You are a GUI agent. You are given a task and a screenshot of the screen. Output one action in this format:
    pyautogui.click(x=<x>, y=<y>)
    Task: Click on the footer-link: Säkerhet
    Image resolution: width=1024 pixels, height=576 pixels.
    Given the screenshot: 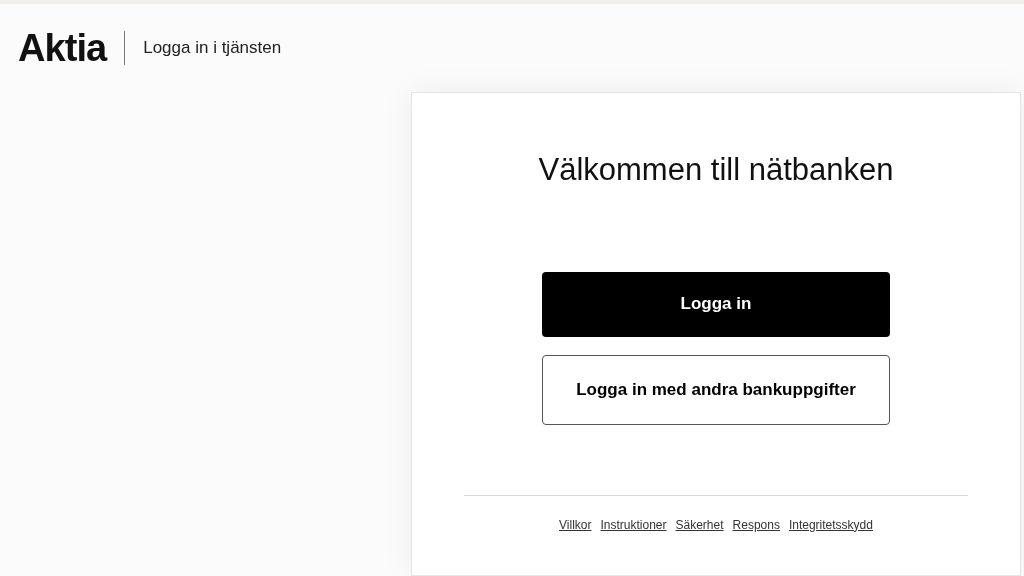 What is the action you would take?
    pyautogui.click(x=699, y=524)
    